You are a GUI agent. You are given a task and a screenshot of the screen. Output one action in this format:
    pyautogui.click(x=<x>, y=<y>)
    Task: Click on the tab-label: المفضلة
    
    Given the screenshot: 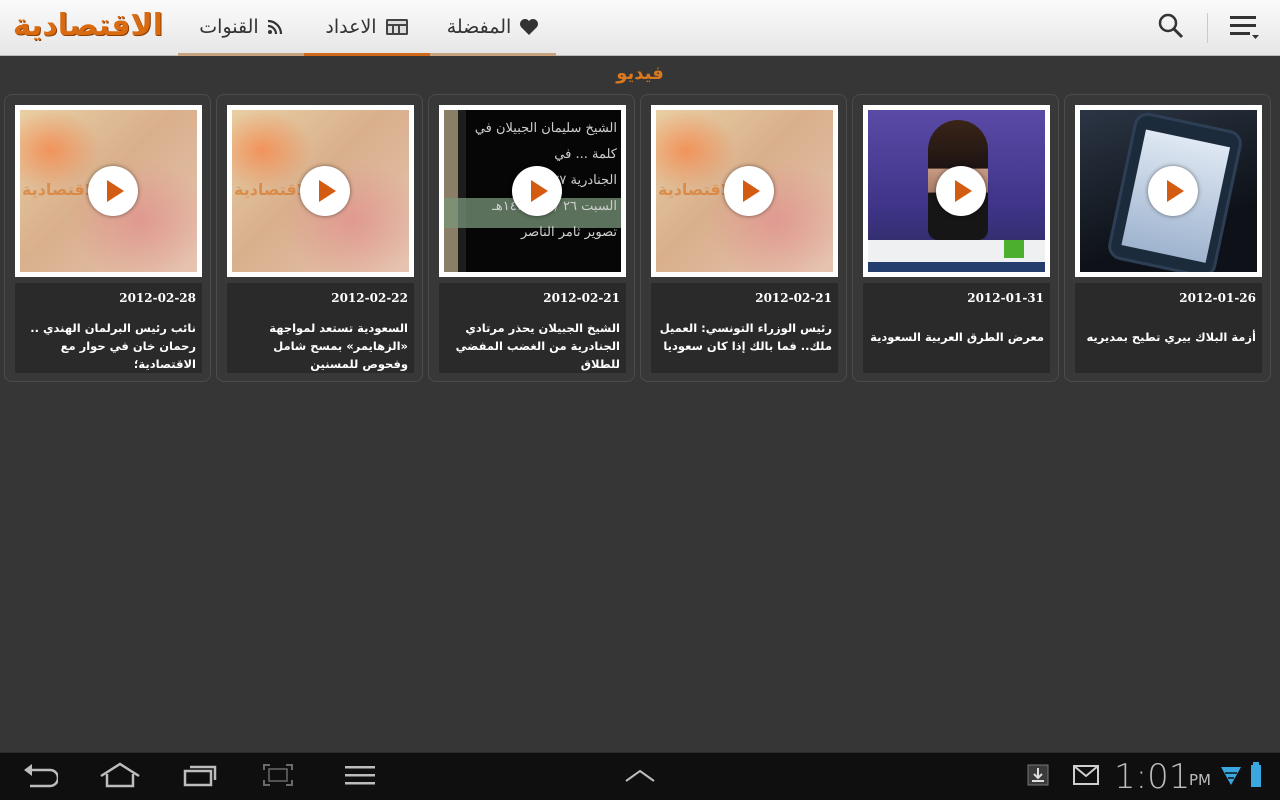 What is the action you would take?
    pyautogui.click(x=479, y=26)
    